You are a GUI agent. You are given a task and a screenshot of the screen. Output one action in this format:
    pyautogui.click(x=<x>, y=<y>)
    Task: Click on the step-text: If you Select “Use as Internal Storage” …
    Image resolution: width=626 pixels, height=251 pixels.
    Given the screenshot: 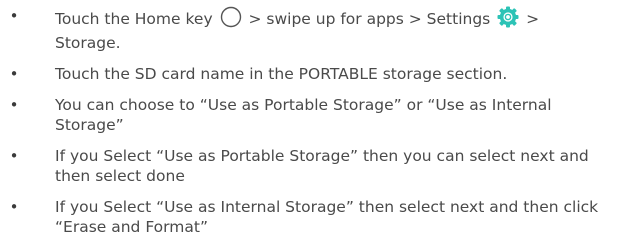 What is the action you would take?
    pyautogui.click(x=327, y=217)
    